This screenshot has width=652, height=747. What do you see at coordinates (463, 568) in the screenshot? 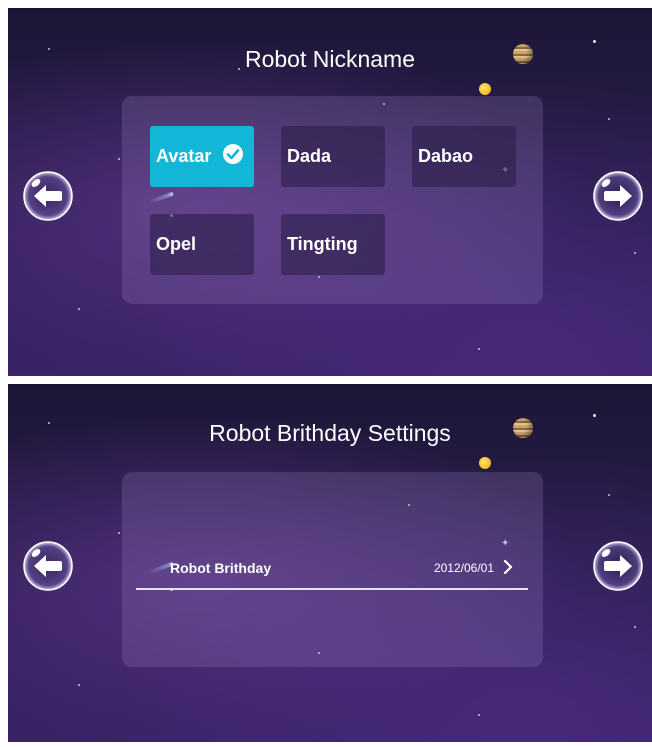
I see `birthday-value: 2012/06/01` at bounding box center [463, 568].